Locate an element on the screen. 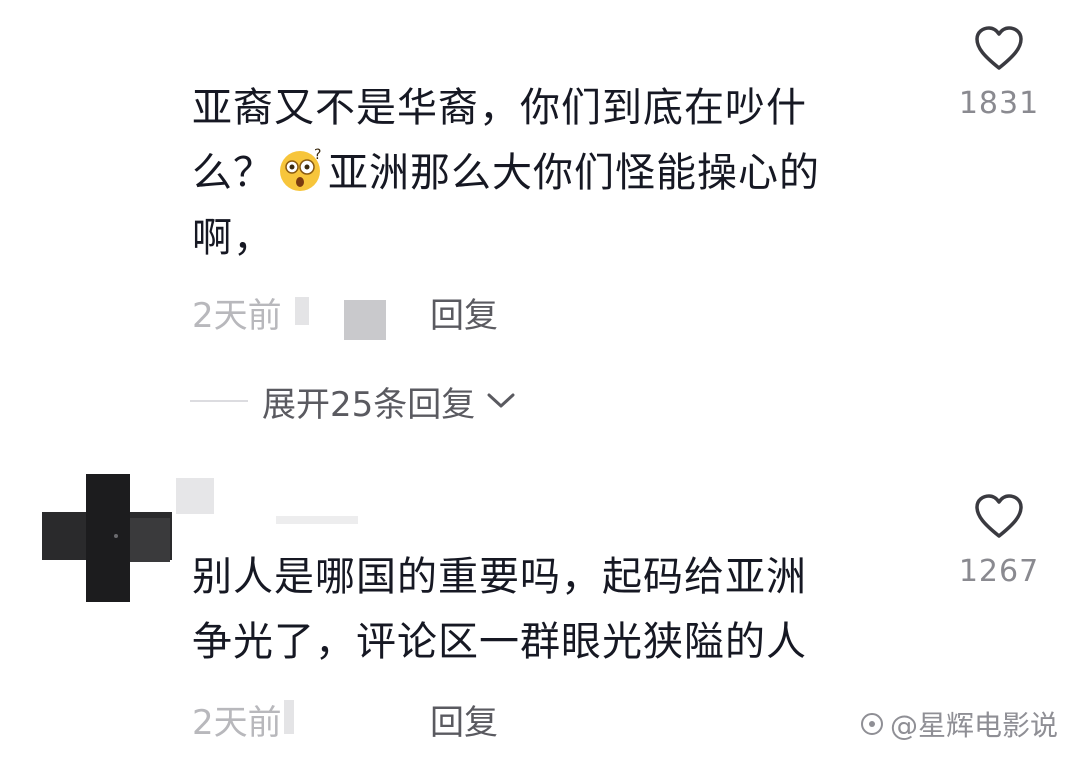  expand-divider-line is located at coordinates (219, 401).